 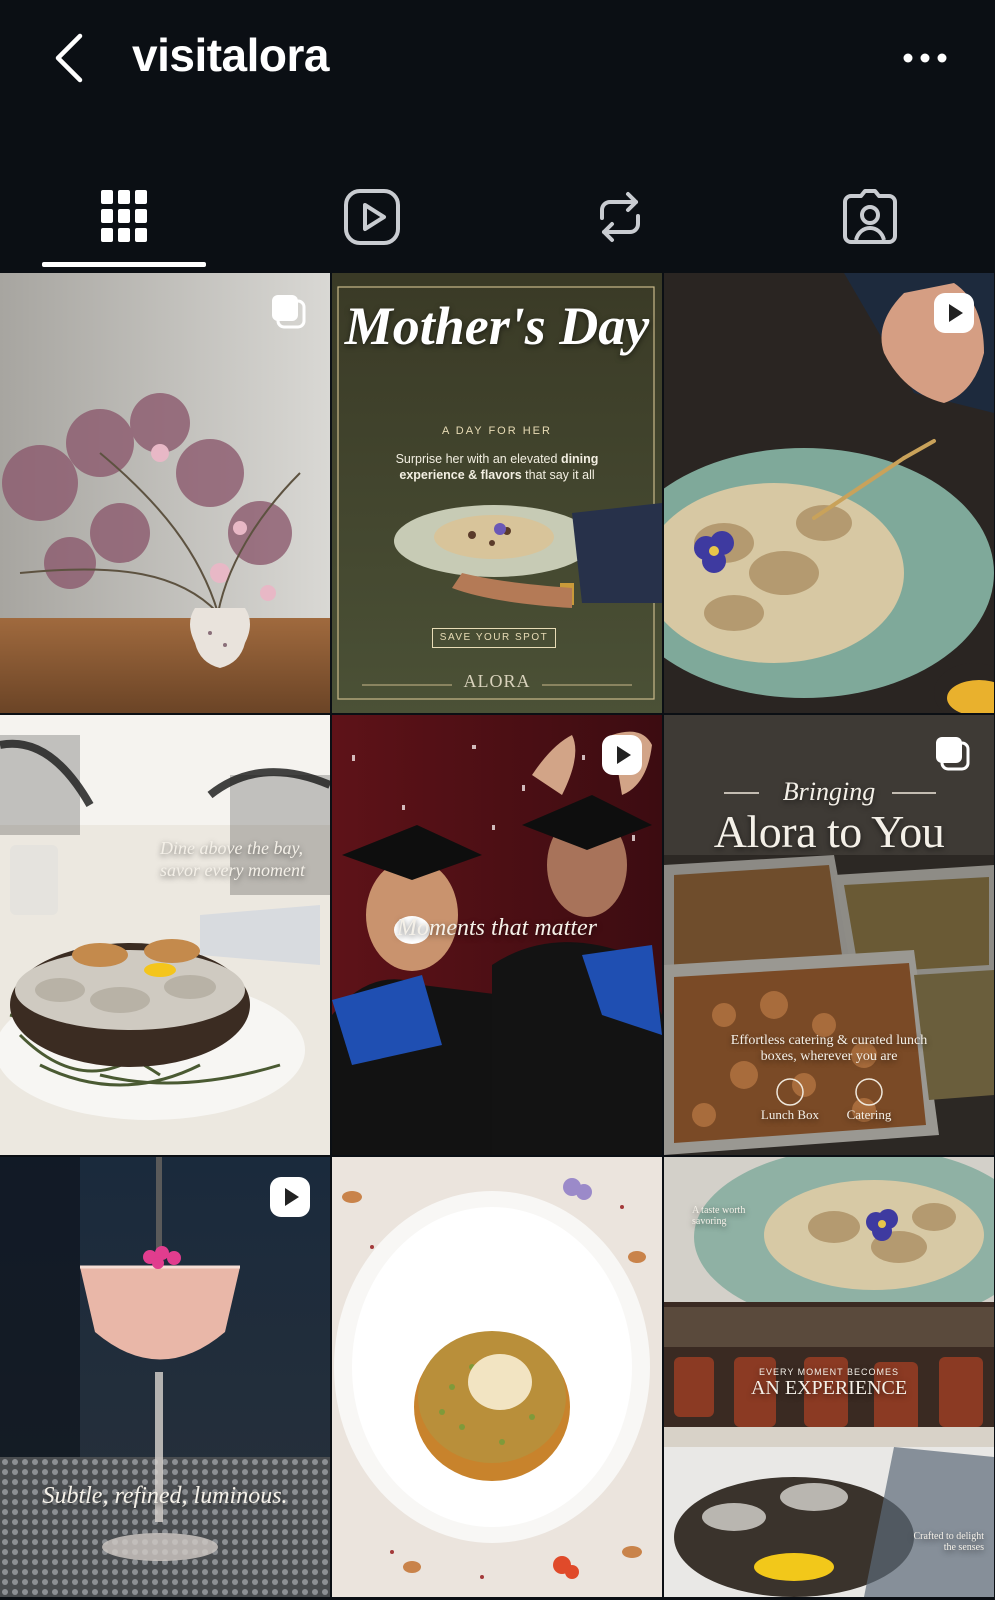 I want to click on post-caption-line: the senses, so click(x=963, y=1547).